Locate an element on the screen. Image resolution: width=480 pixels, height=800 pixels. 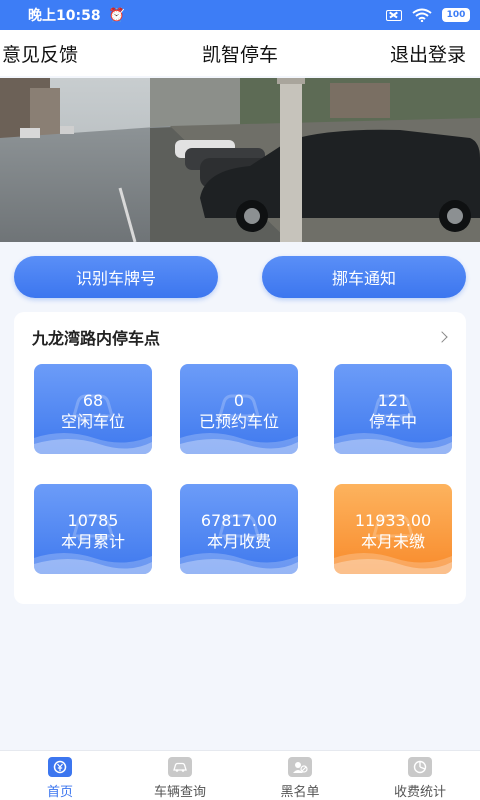
nav-label: 首页 is located at coordinates (59, 792).